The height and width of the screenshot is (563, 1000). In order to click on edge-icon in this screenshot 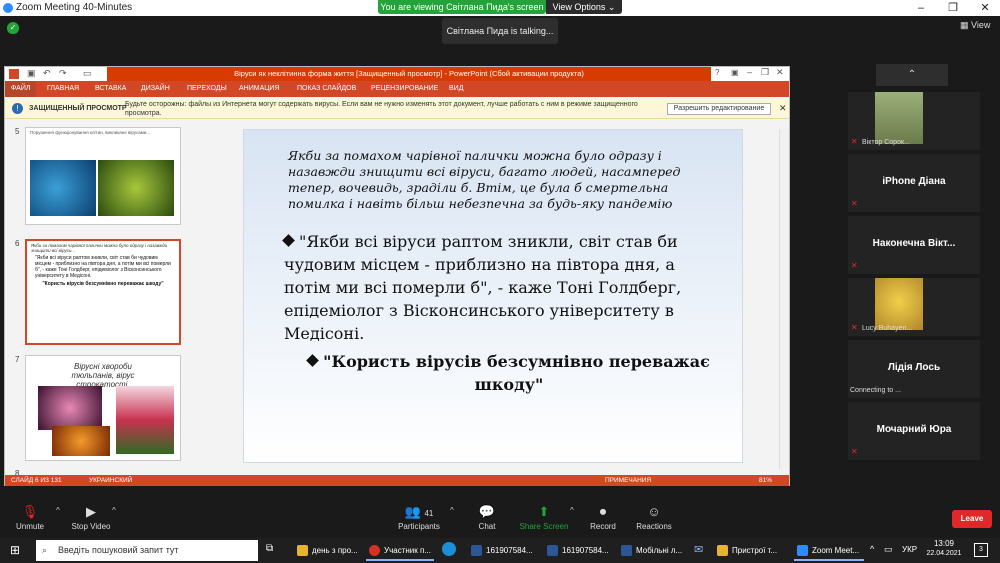, I will do `click(449, 549)`.